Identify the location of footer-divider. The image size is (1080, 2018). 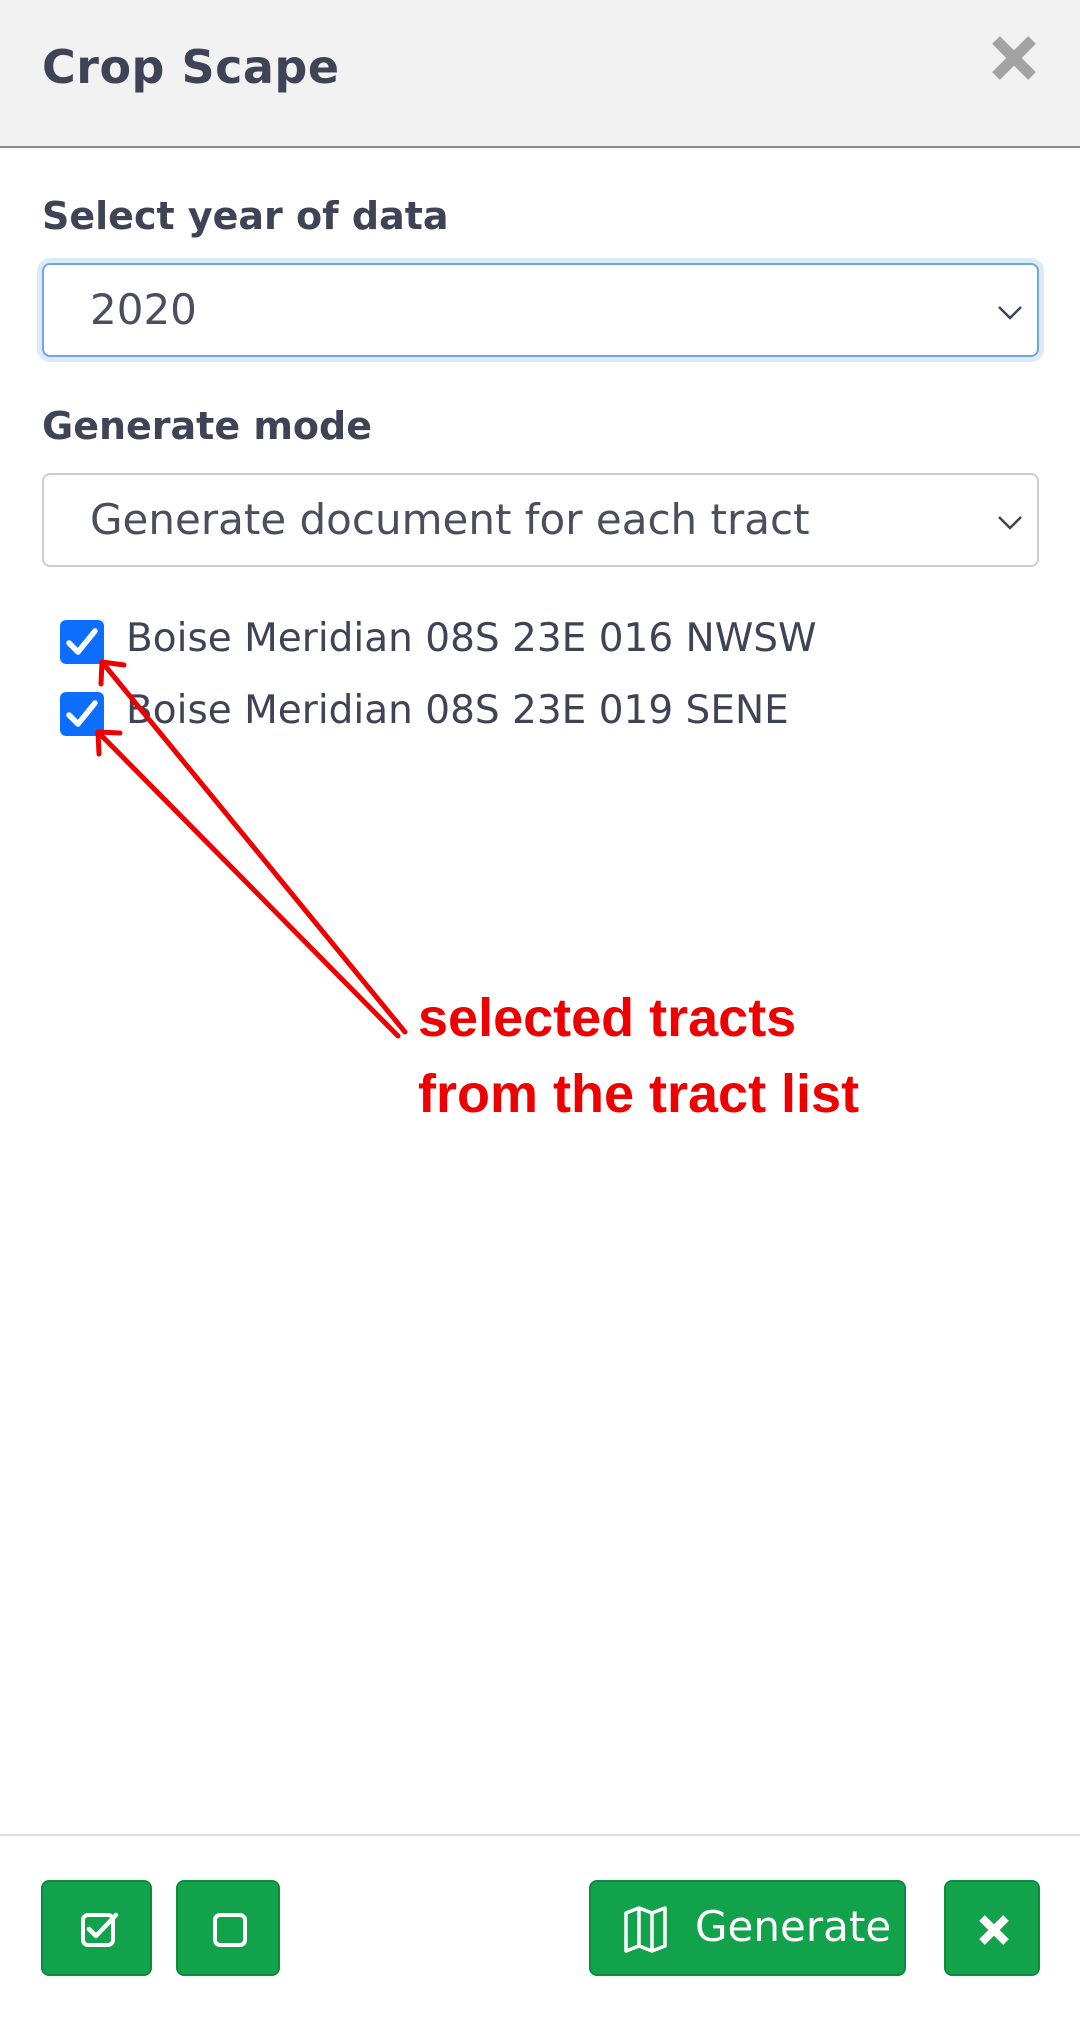
(540, 1835).